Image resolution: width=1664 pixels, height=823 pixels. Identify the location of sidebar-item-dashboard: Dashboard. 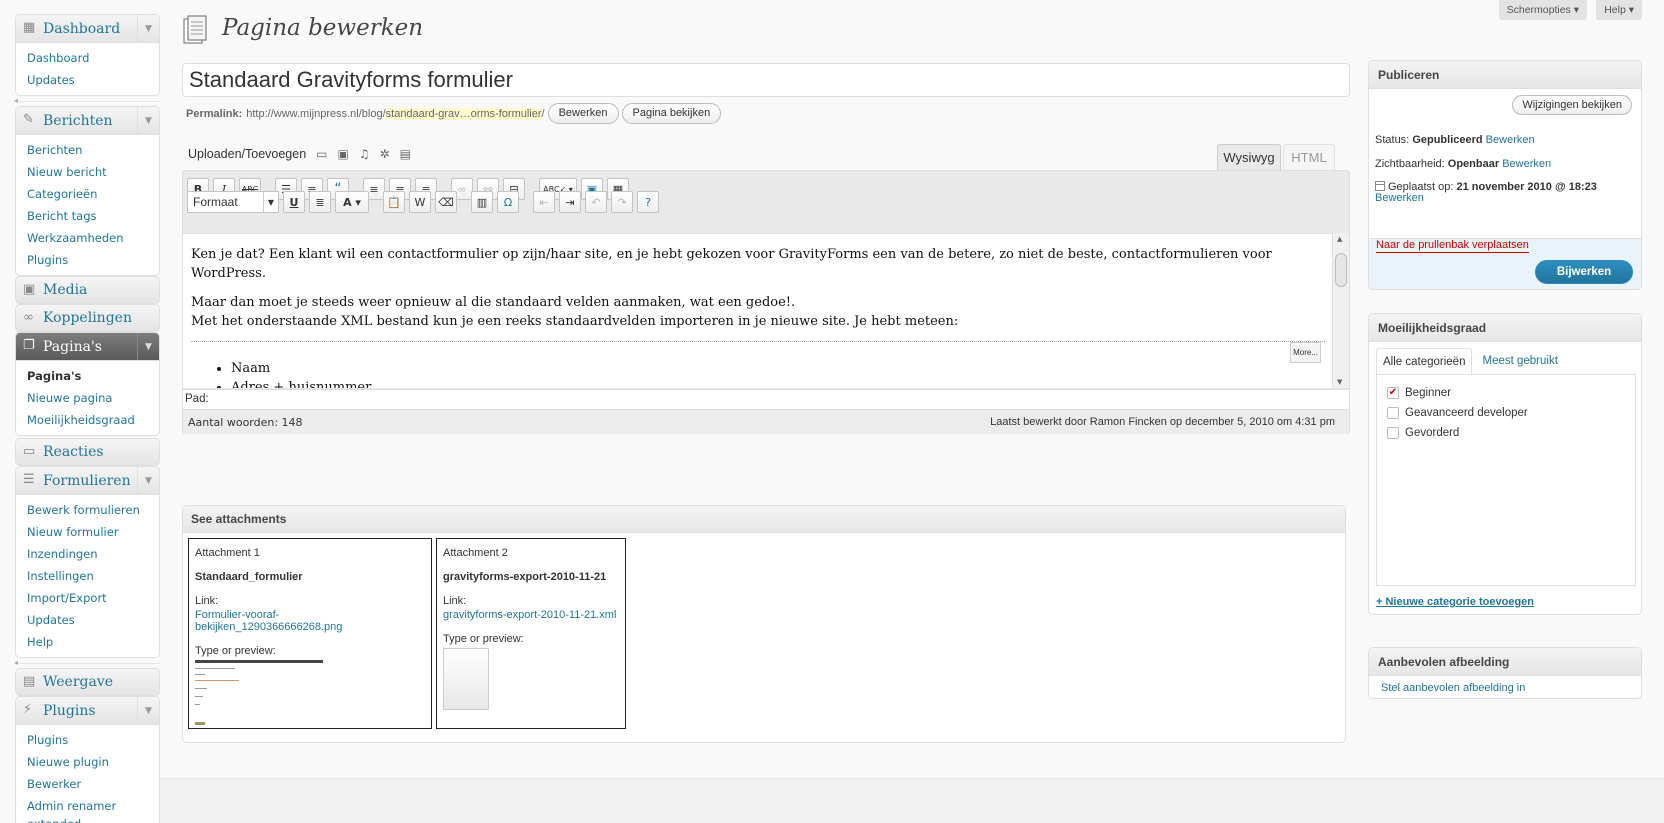
(87, 58).